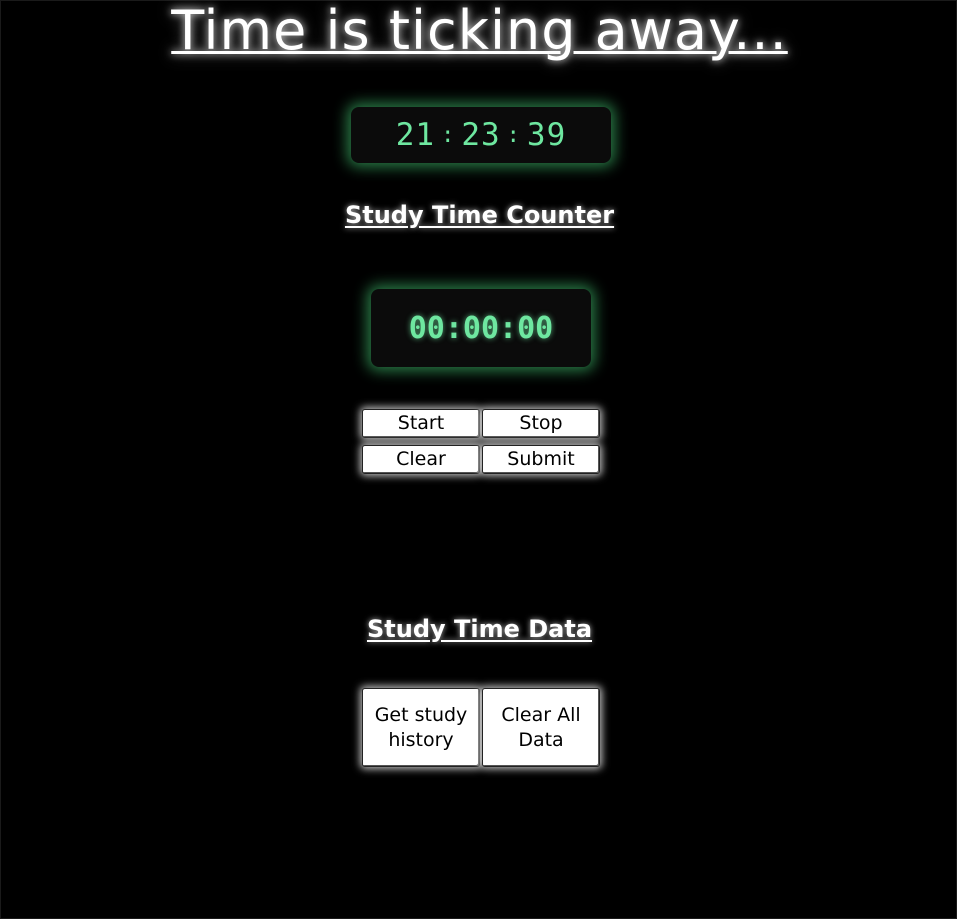 The width and height of the screenshot is (957, 919). I want to click on clock-minutes: 23, so click(481, 135).